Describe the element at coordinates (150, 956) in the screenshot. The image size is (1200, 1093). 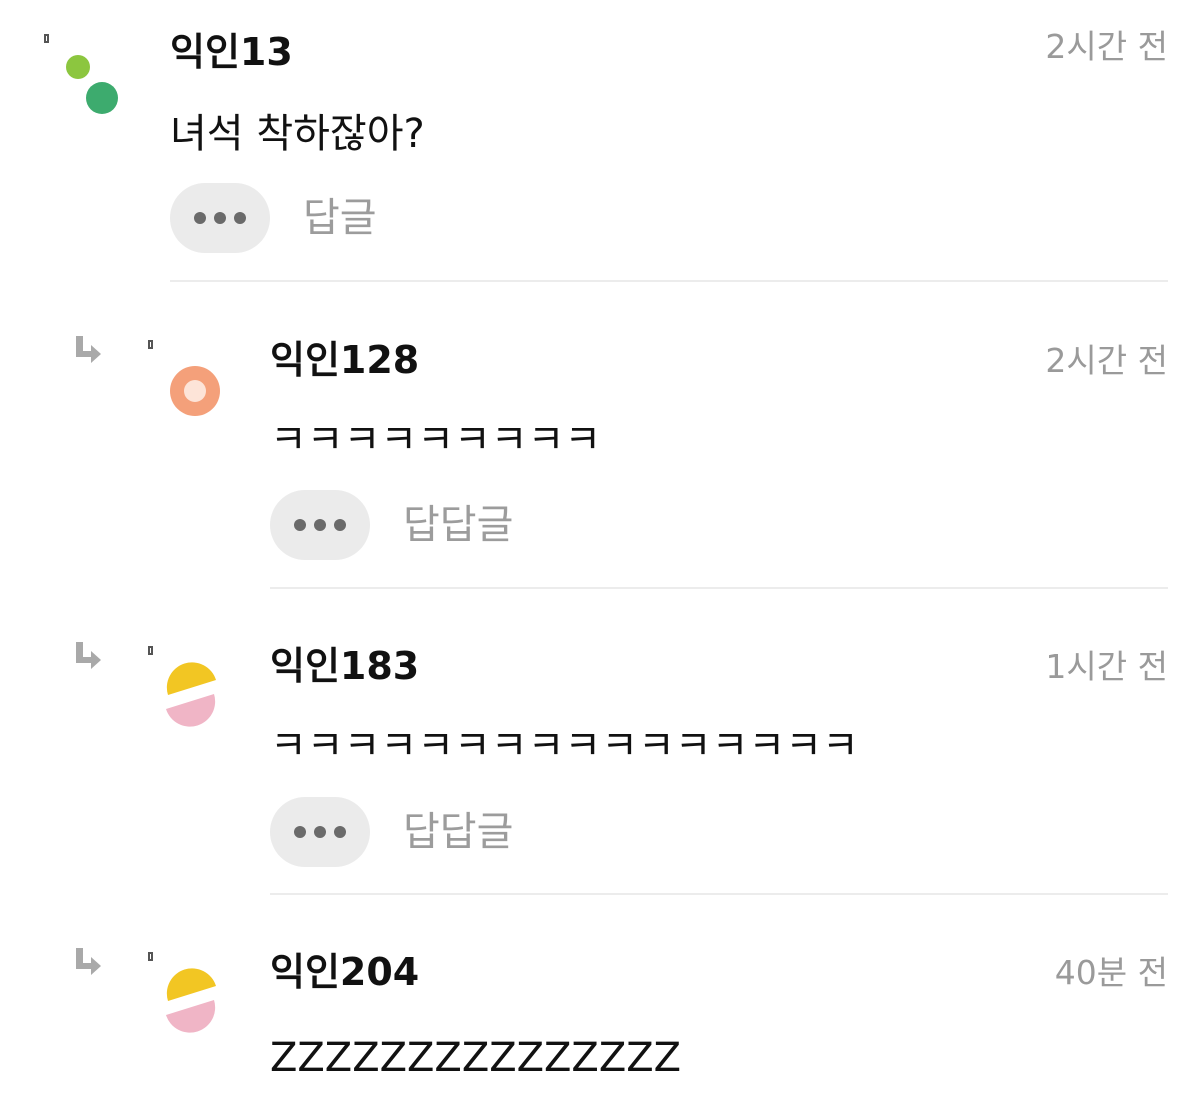
I see `comment-marker-icon` at that location.